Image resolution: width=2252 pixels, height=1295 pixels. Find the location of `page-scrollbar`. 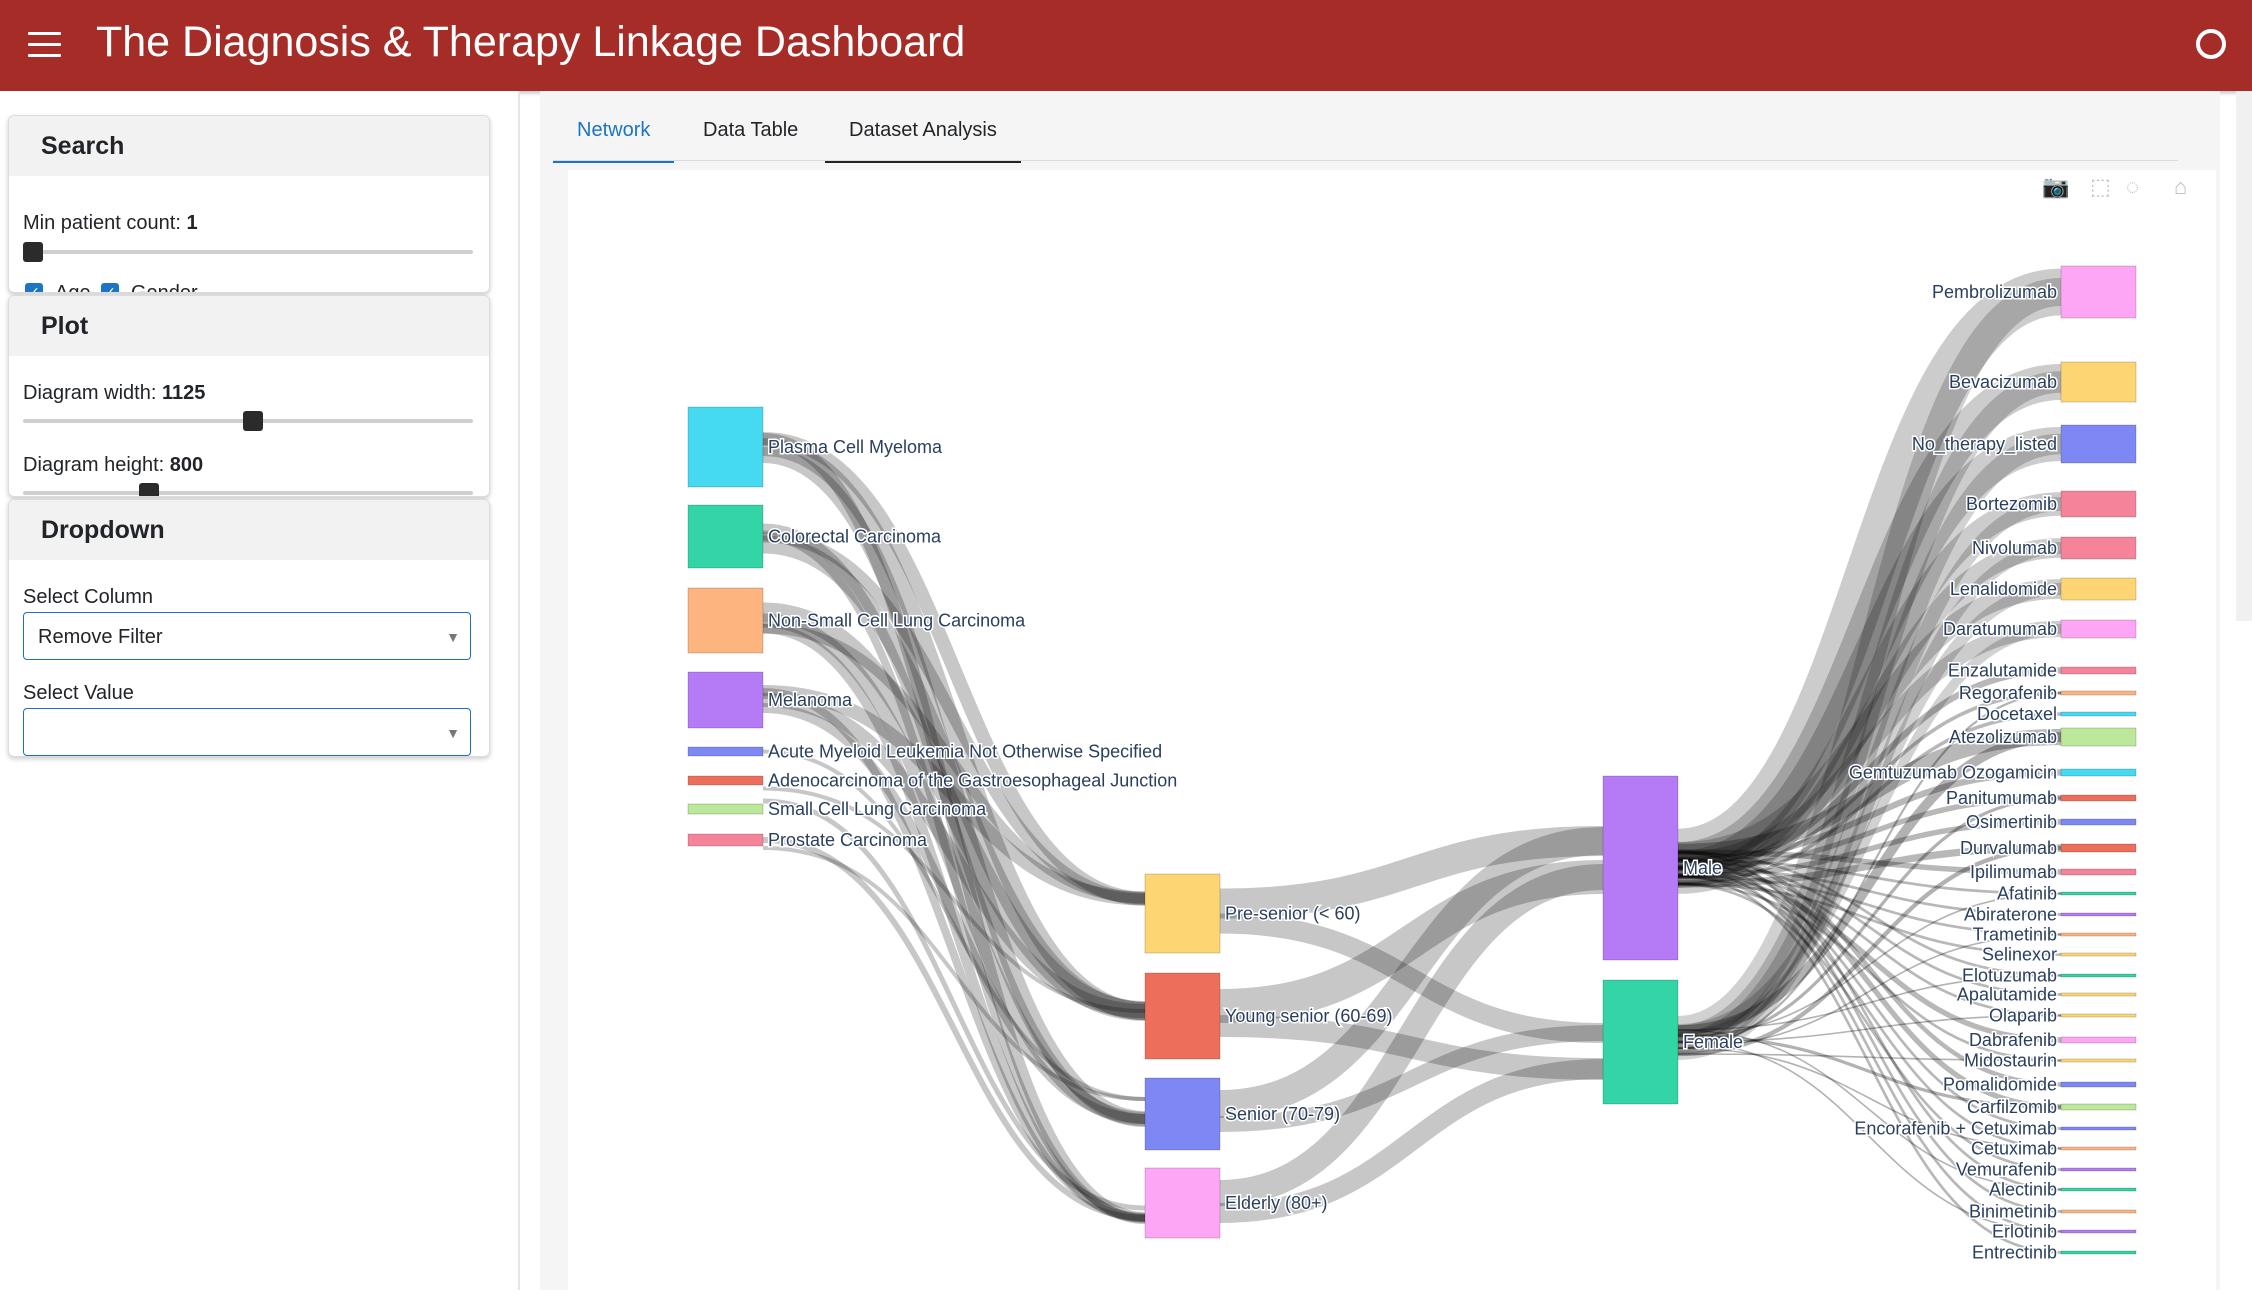

page-scrollbar is located at coordinates (2244, 356).